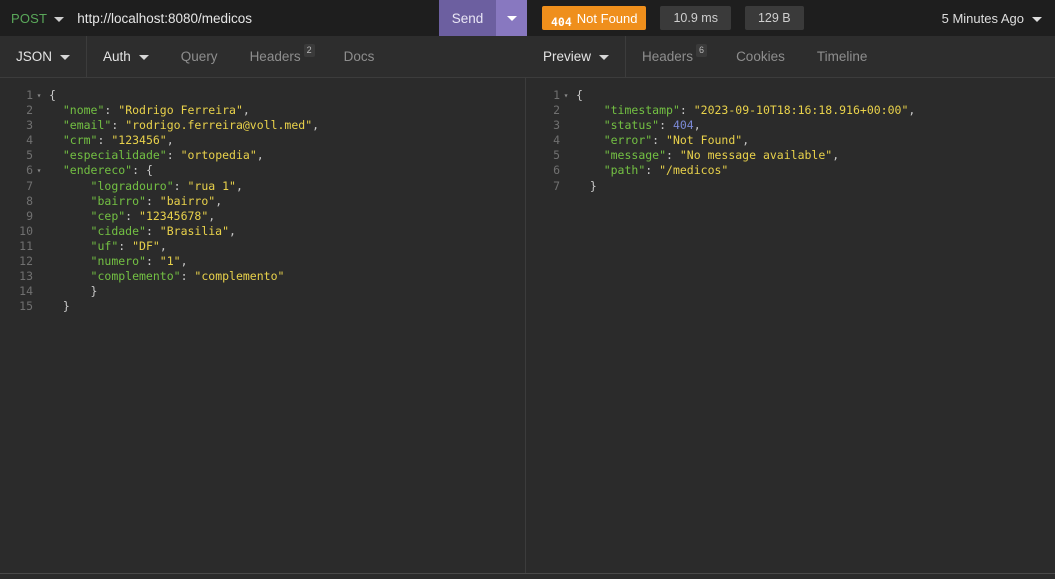 Image resolution: width=1055 pixels, height=579 pixels. What do you see at coordinates (262, 306) in the screenshot?
I see `code-line: 15 }` at bounding box center [262, 306].